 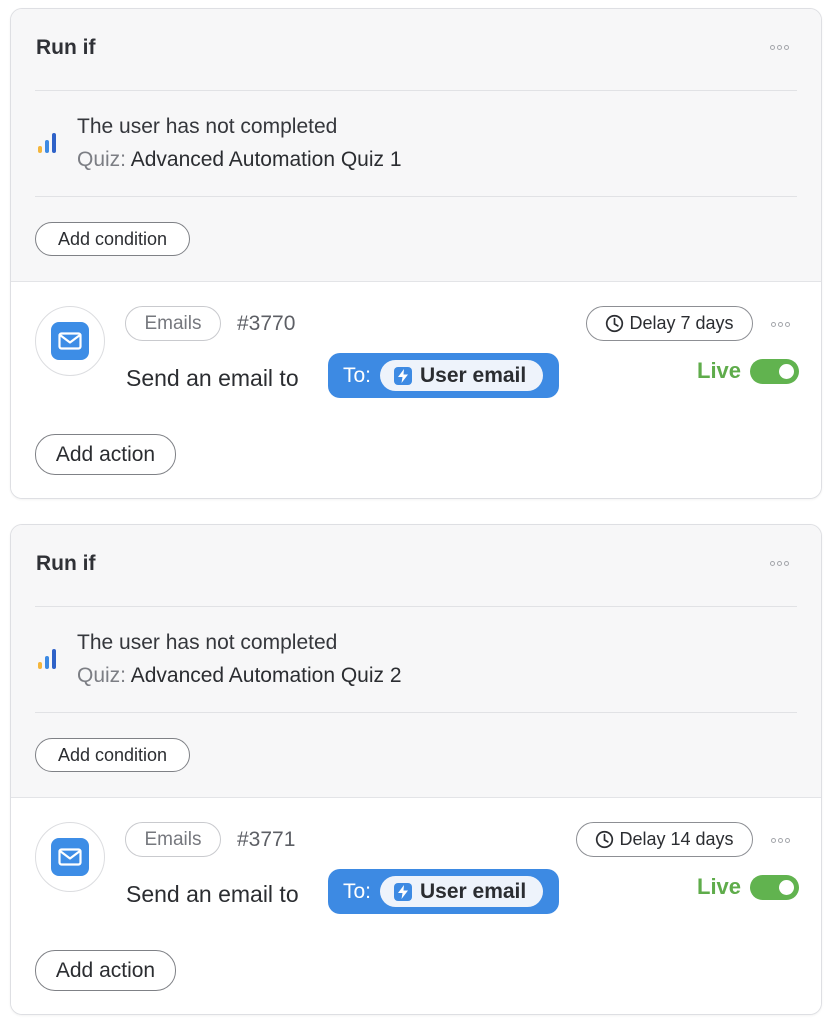 I want to click on action-number: #3770, so click(x=266, y=323).